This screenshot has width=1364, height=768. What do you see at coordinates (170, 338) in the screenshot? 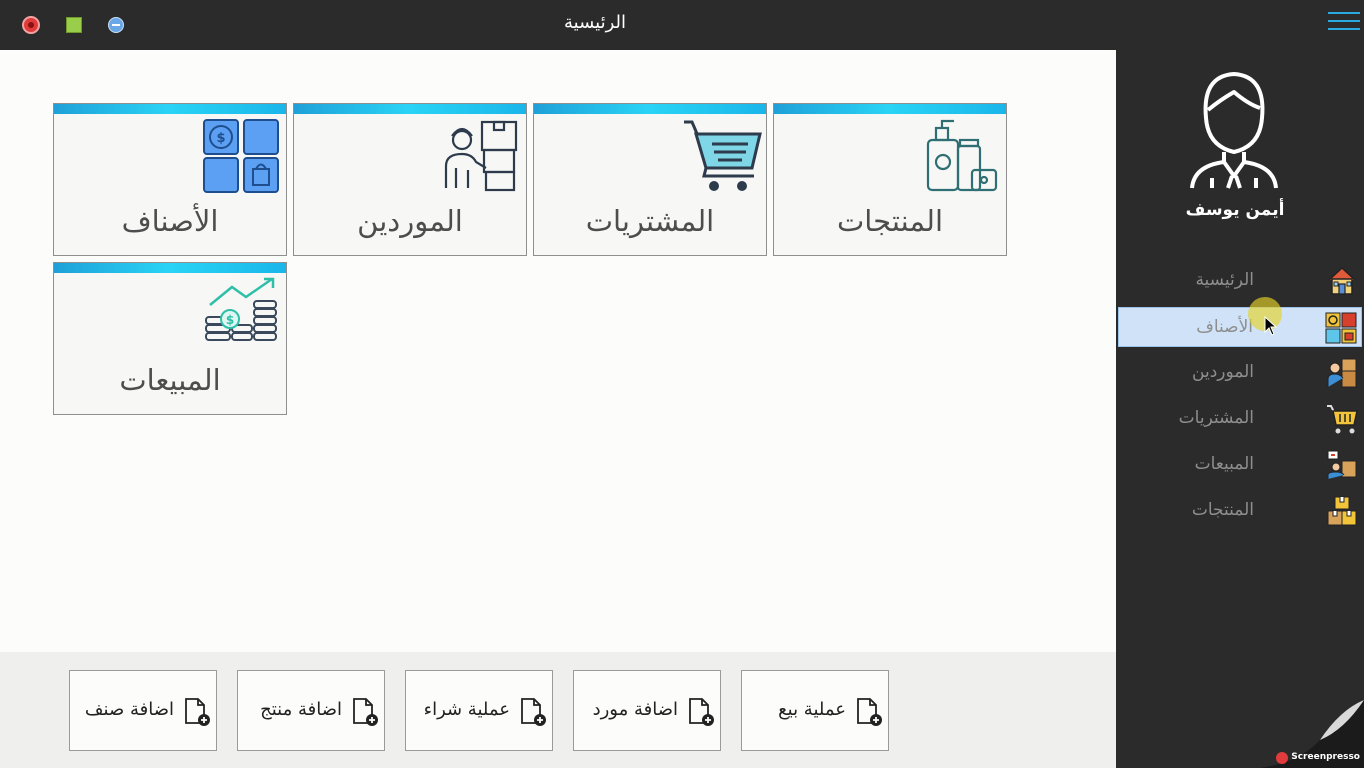
I see `tile-sales: $ المبيعات` at bounding box center [170, 338].